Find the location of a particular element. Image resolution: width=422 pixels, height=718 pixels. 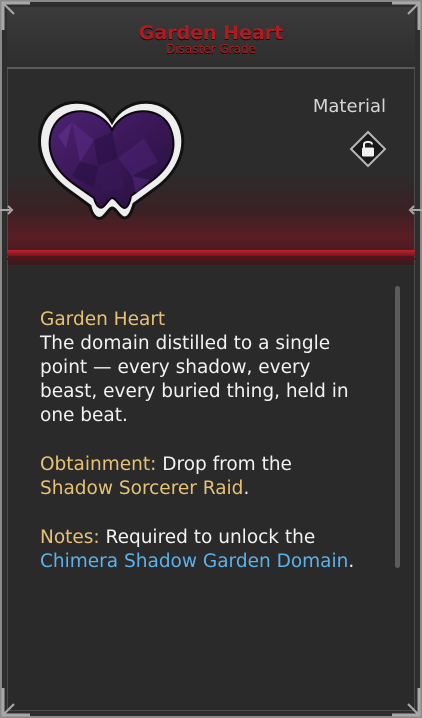

obtainment-label: Obtainment: is located at coordinates (98, 464).